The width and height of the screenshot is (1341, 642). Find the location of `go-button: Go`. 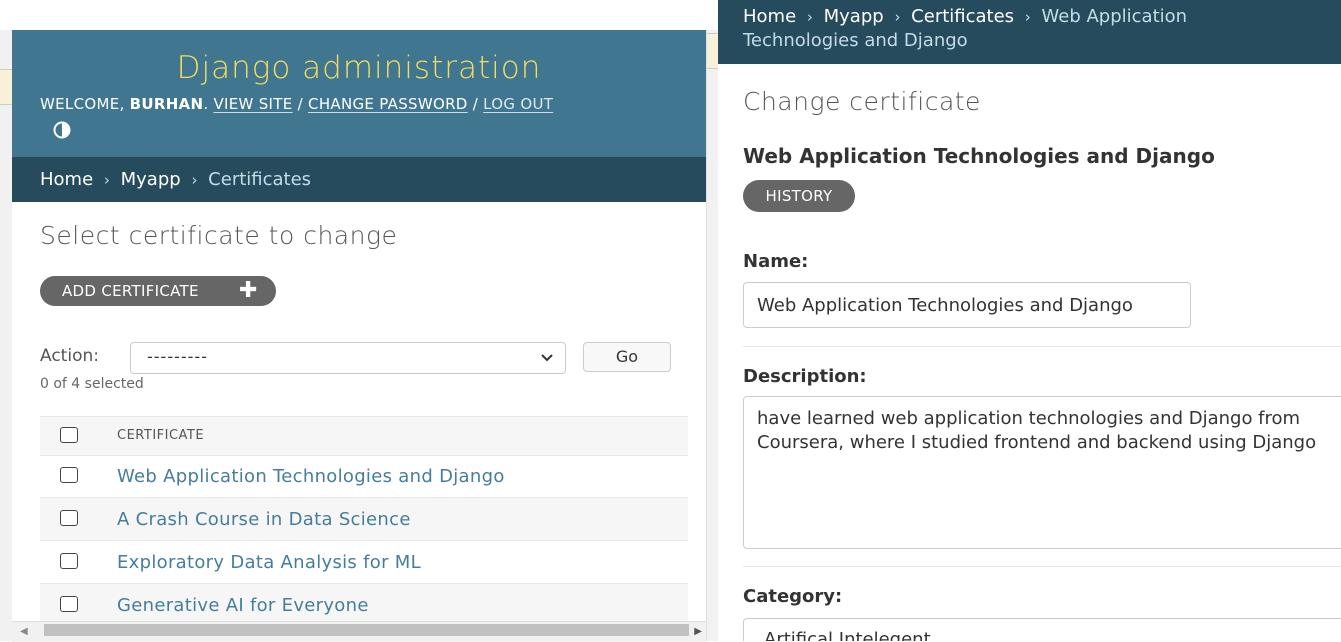

go-button: Go is located at coordinates (627, 357).